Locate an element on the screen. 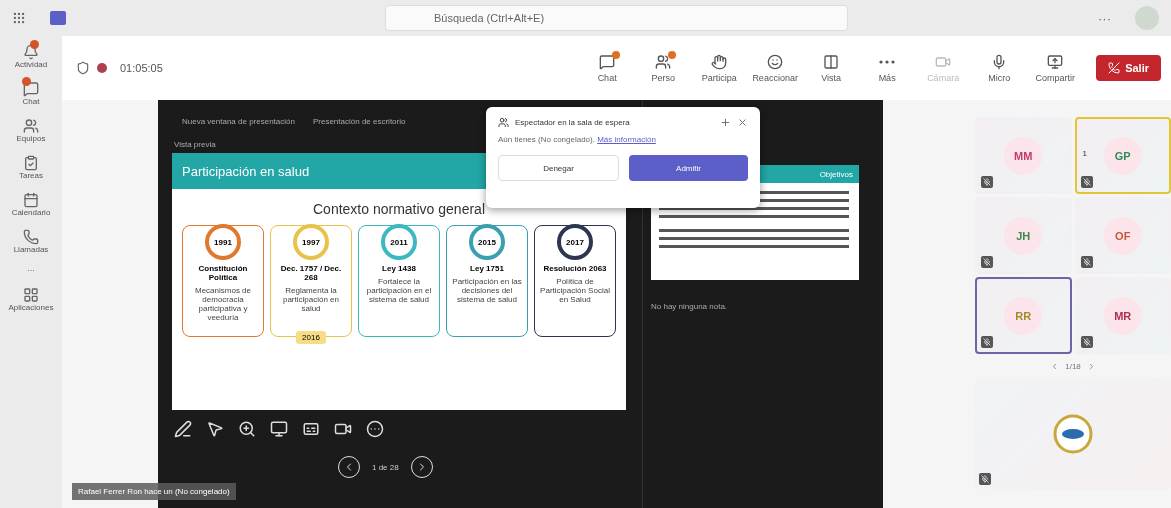 The width and height of the screenshot is (1171, 508). search-field: Búsqueda (Ctrl+Alt+E) is located at coordinates (616, 18).